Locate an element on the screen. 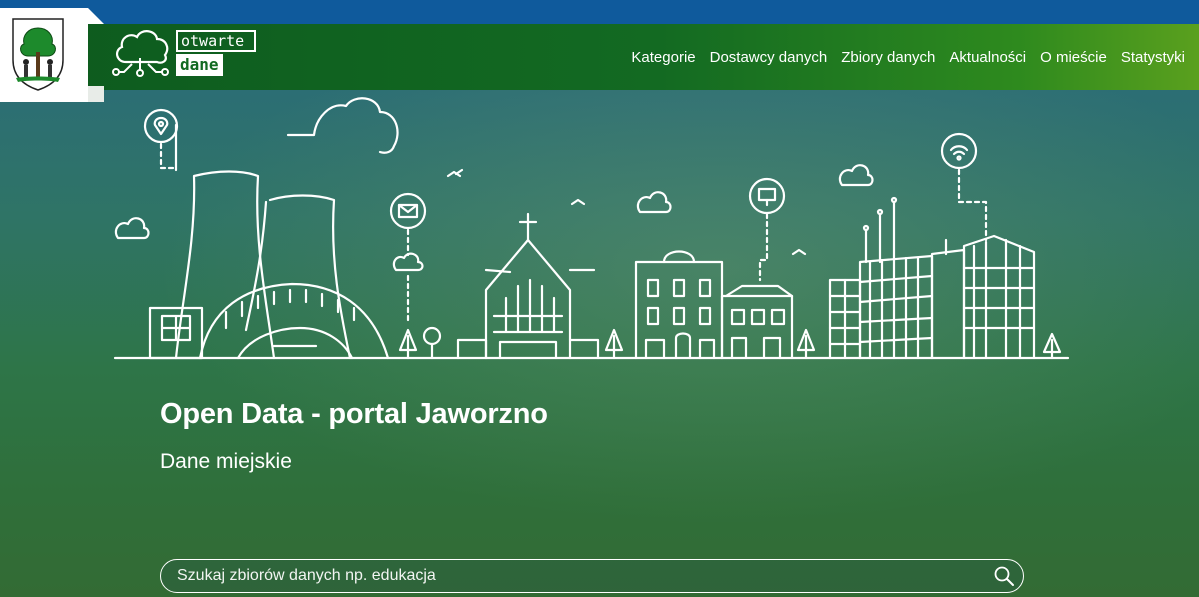 The height and width of the screenshot is (597, 1199). top-bar is located at coordinates (599, 12).